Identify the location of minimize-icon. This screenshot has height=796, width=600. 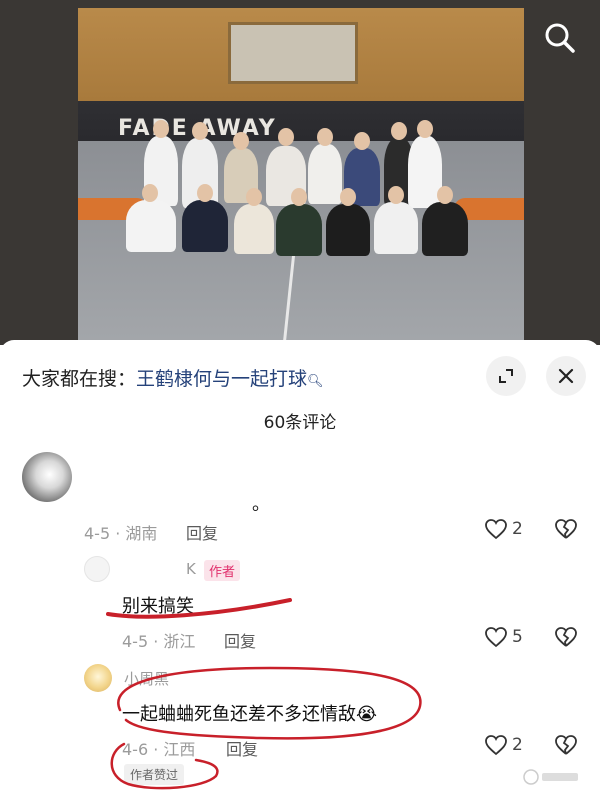
(506, 376).